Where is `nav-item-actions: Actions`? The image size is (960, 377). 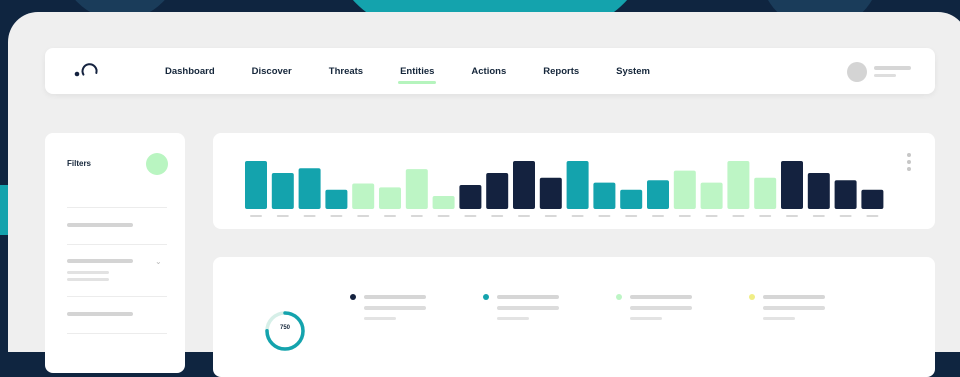
nav-item-actions: Actions is located at coordinates (488, 71).